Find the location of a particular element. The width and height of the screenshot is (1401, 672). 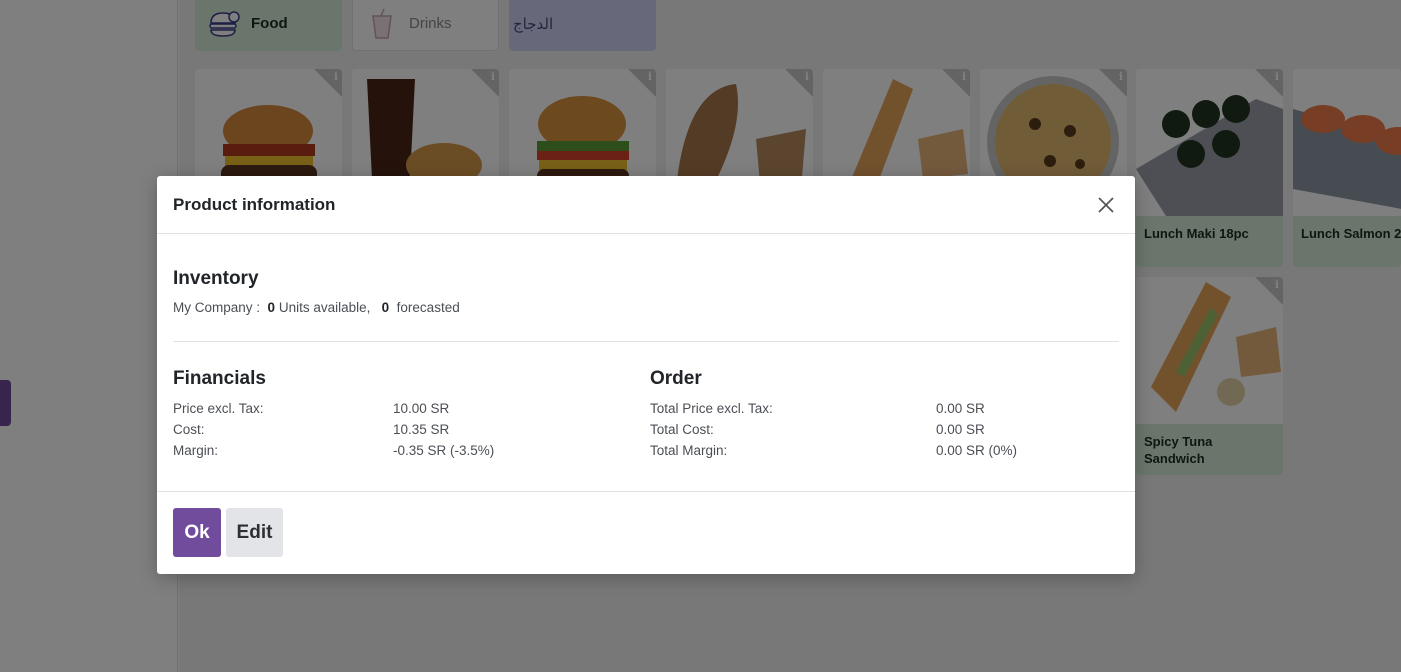

financials-title: Financials is located at coordinates (219, 378).